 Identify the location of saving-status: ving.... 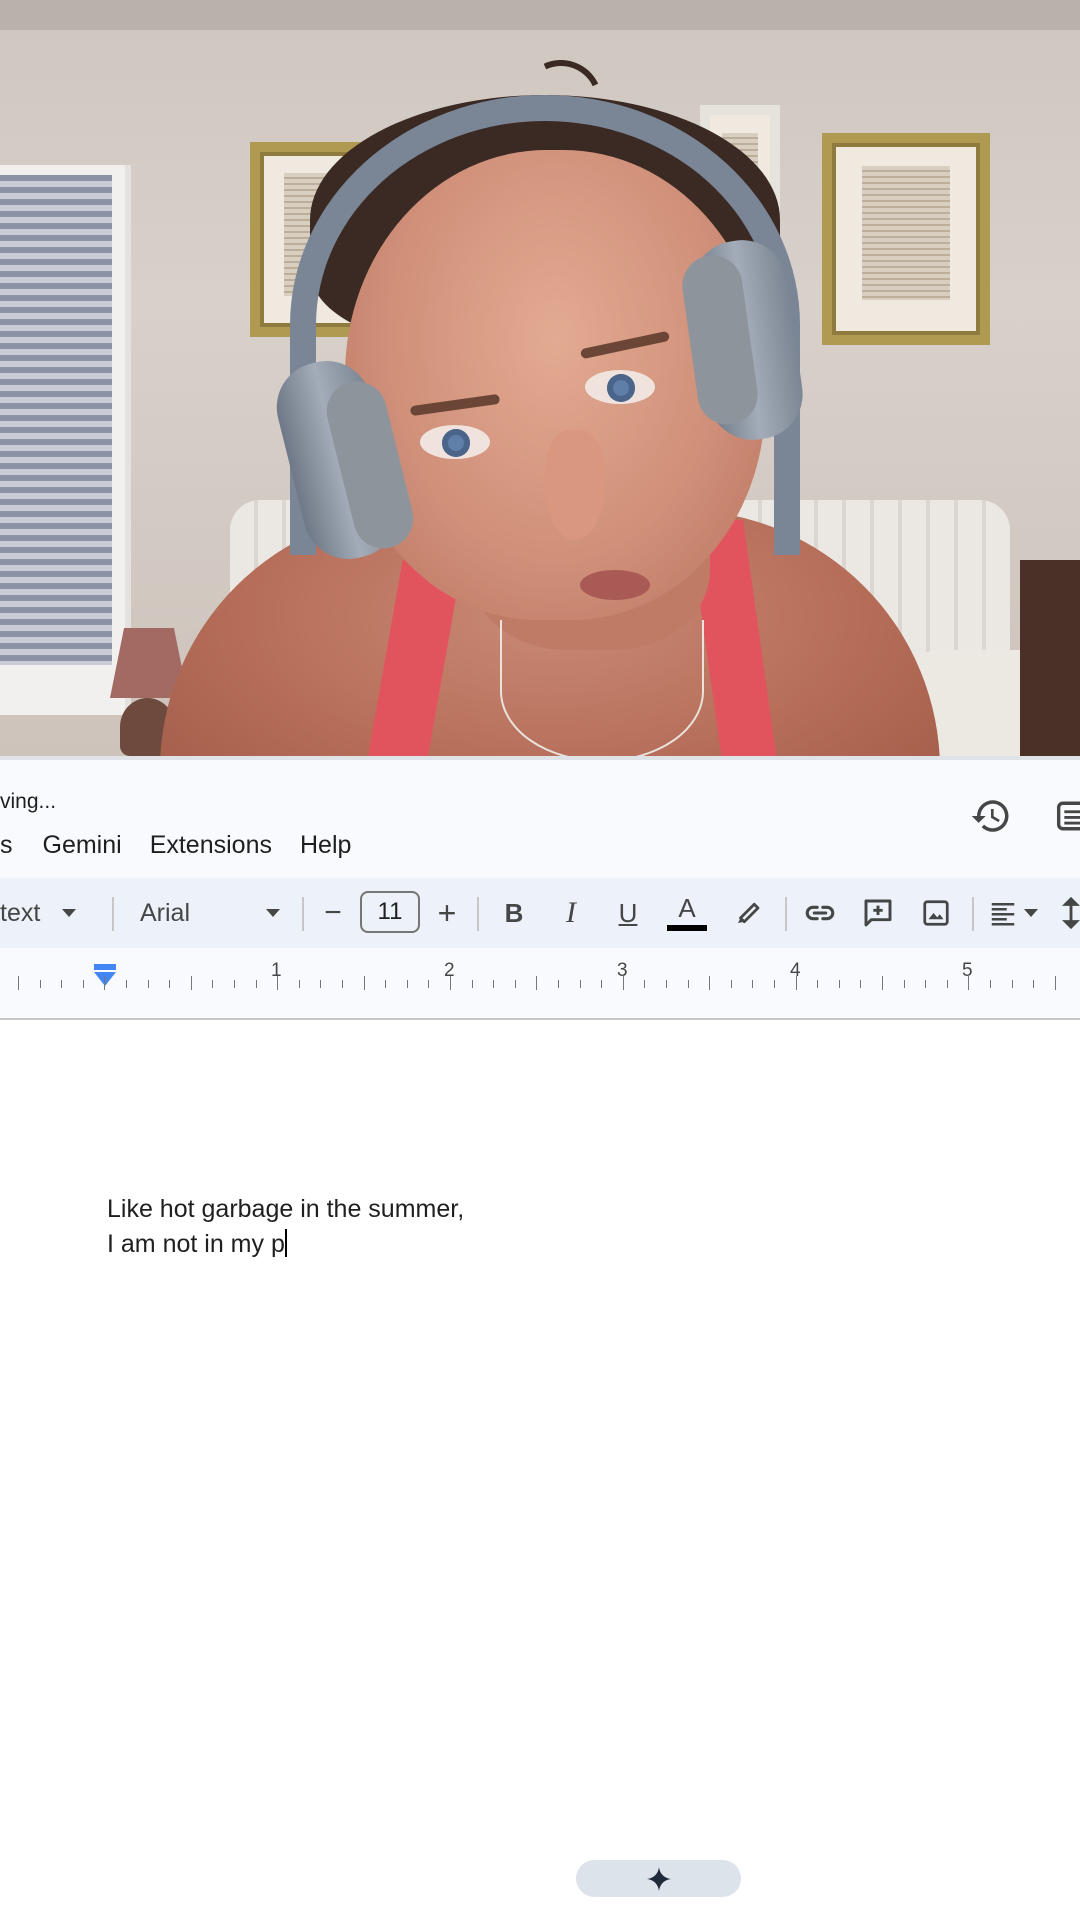
(28, 801).